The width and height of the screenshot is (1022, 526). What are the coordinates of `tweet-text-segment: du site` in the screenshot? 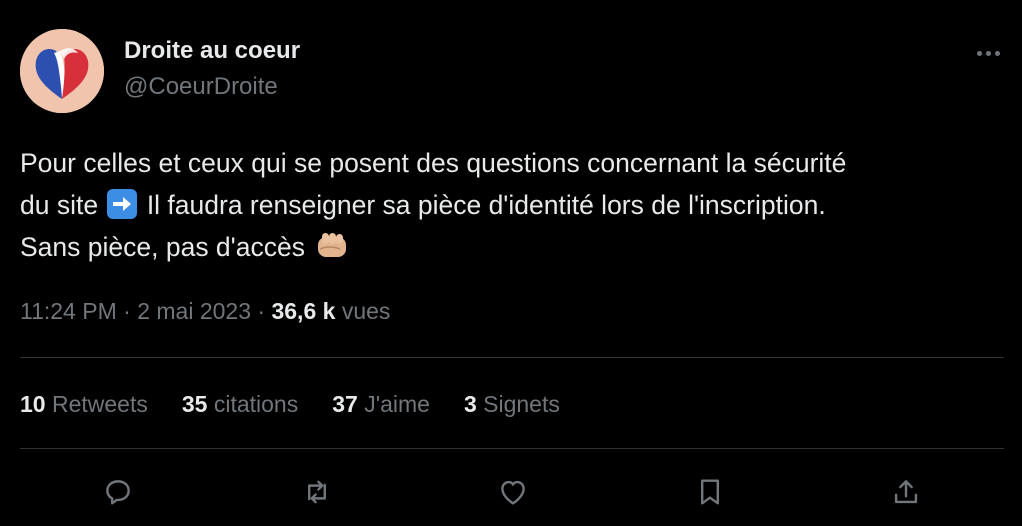 It's located at (63, 205).